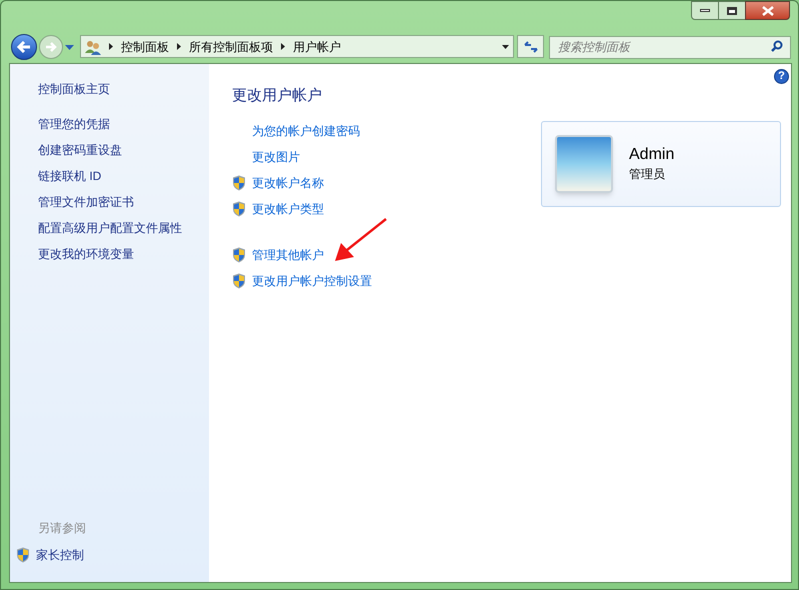 The image size is (799, 590). What do you see at coordinates (317, 47) in the screenshot?
I see `breadcrumb: 用户帐户` at bounding box center [317, 47].